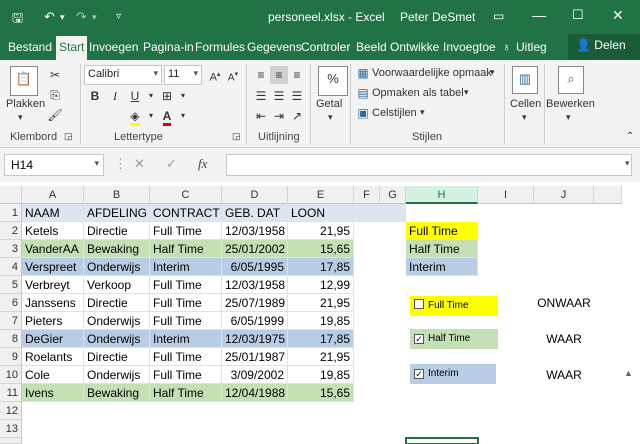 The image size is (640, 444). I want to click on table-cell: 12/03/1958, so click(255, 285).